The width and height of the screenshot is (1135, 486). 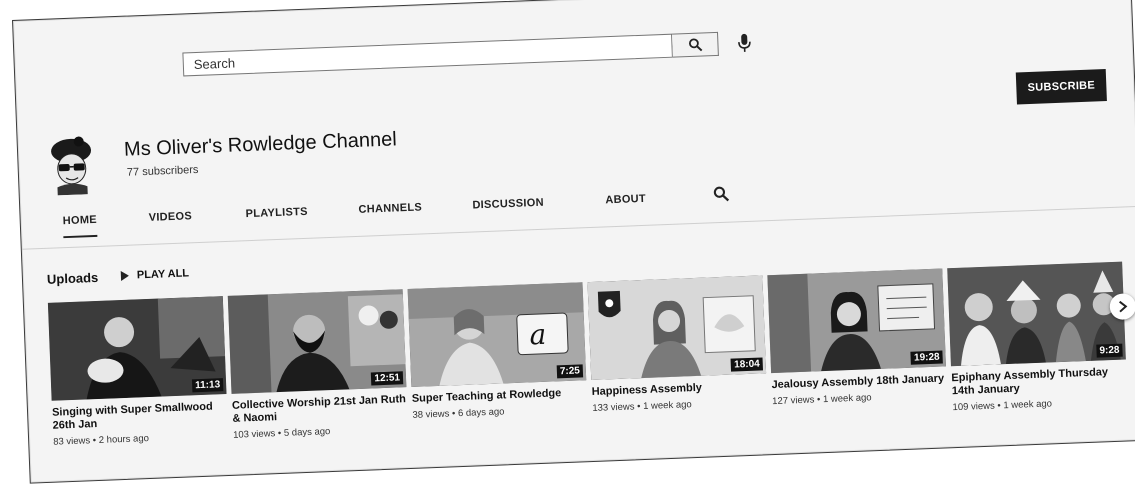 What do you see at coordinates (281, 433) in the screenshot?
I see `video-meta: 103 views • 5 days ago` at bounding box center [281, 433].